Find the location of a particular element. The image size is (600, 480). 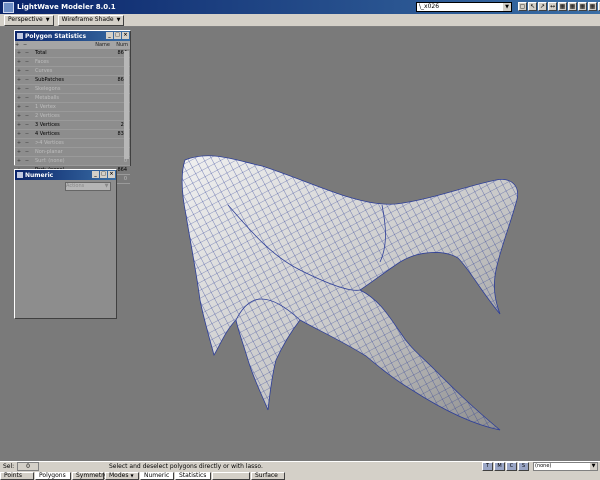

view-mode-s-button: S is located at coordinates (523, 466).